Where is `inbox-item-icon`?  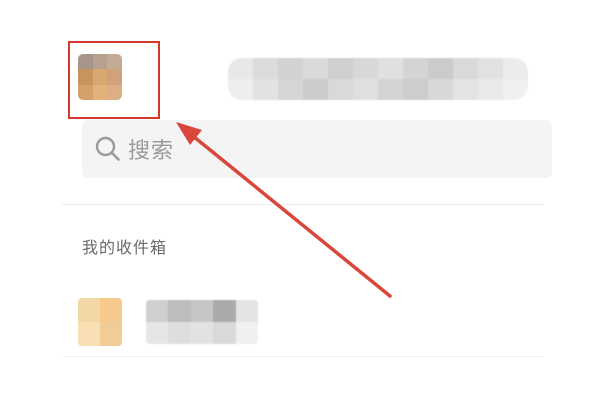 inbox-item-icon is located at coordinates (100, 322).